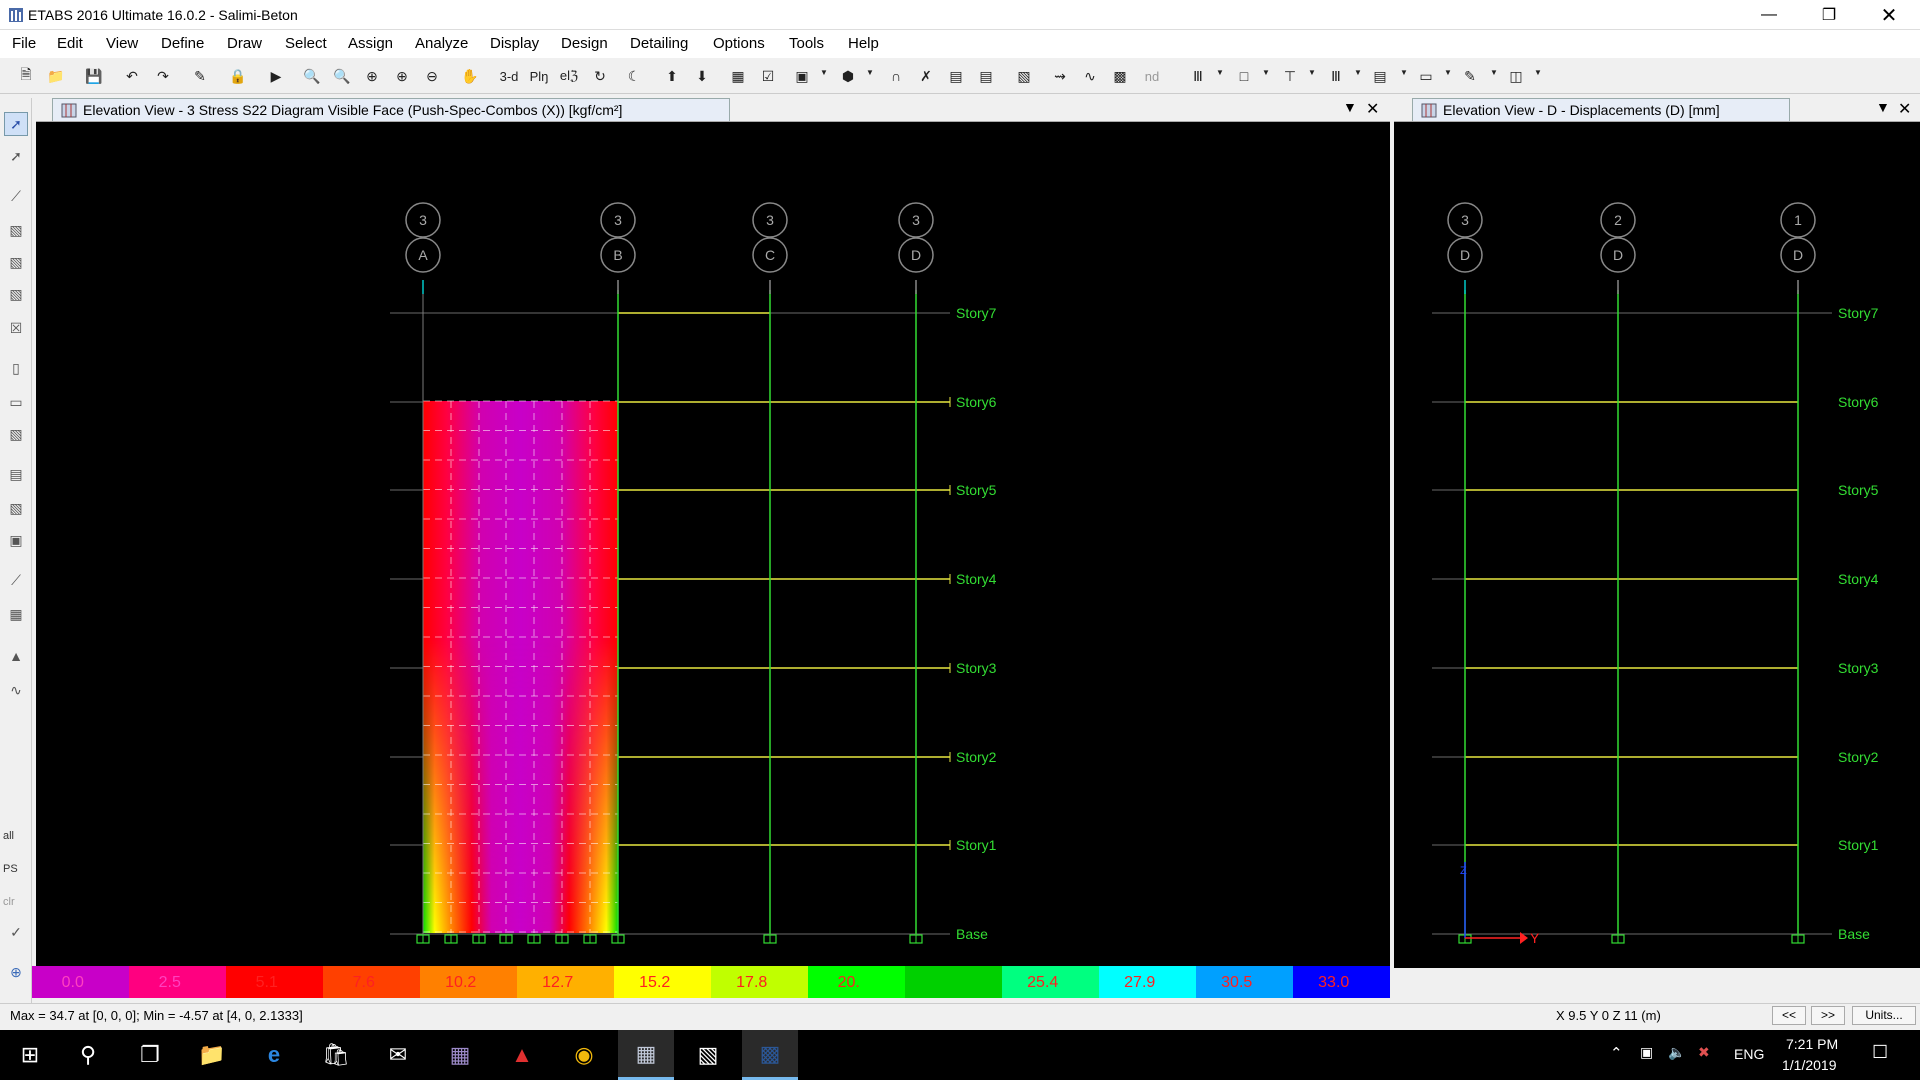  What do you see at coordinates (470, 76) in the screenshot?
I see `pan-icon: ✋` at bounding box center [470, 76].